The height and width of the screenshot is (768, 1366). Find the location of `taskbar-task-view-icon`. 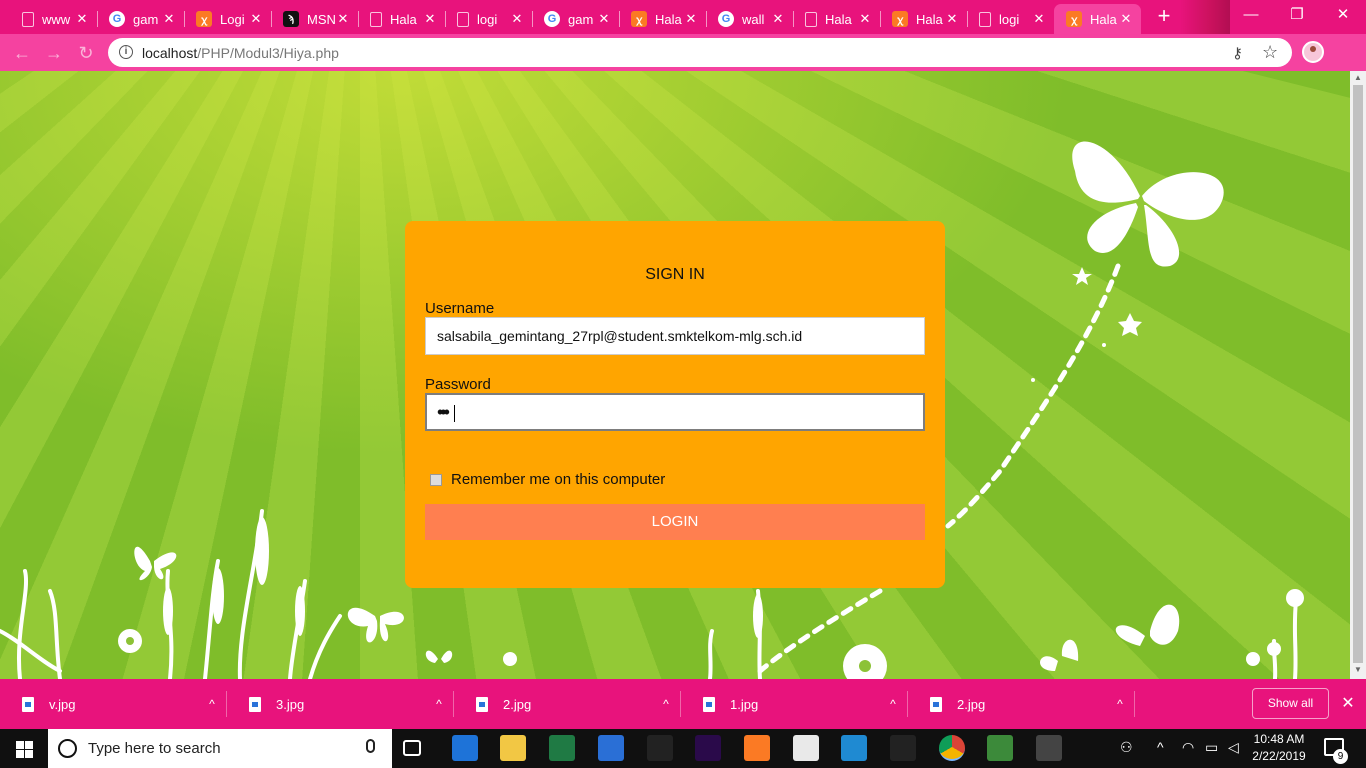

taskbar-task-view-icon is located at coordinates (412, 748).